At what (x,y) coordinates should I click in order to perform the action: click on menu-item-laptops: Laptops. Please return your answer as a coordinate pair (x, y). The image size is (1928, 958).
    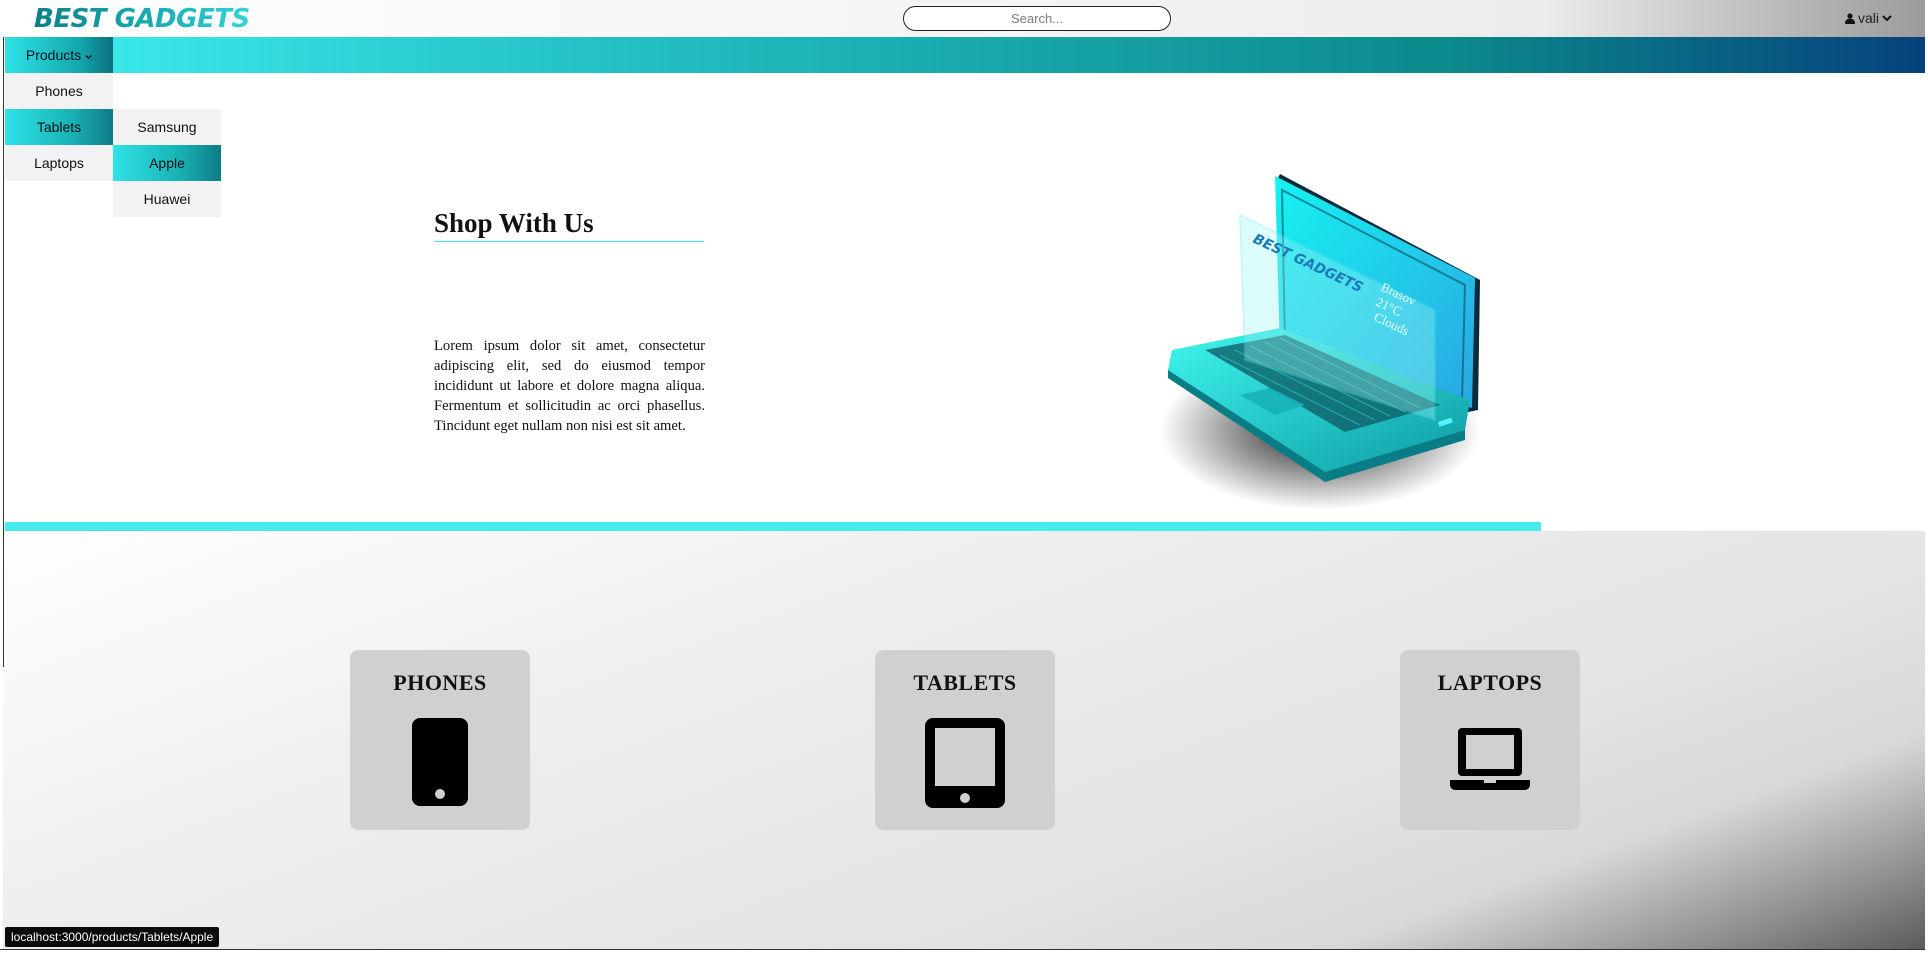
    Looking at the image, I should click on (59, 163).